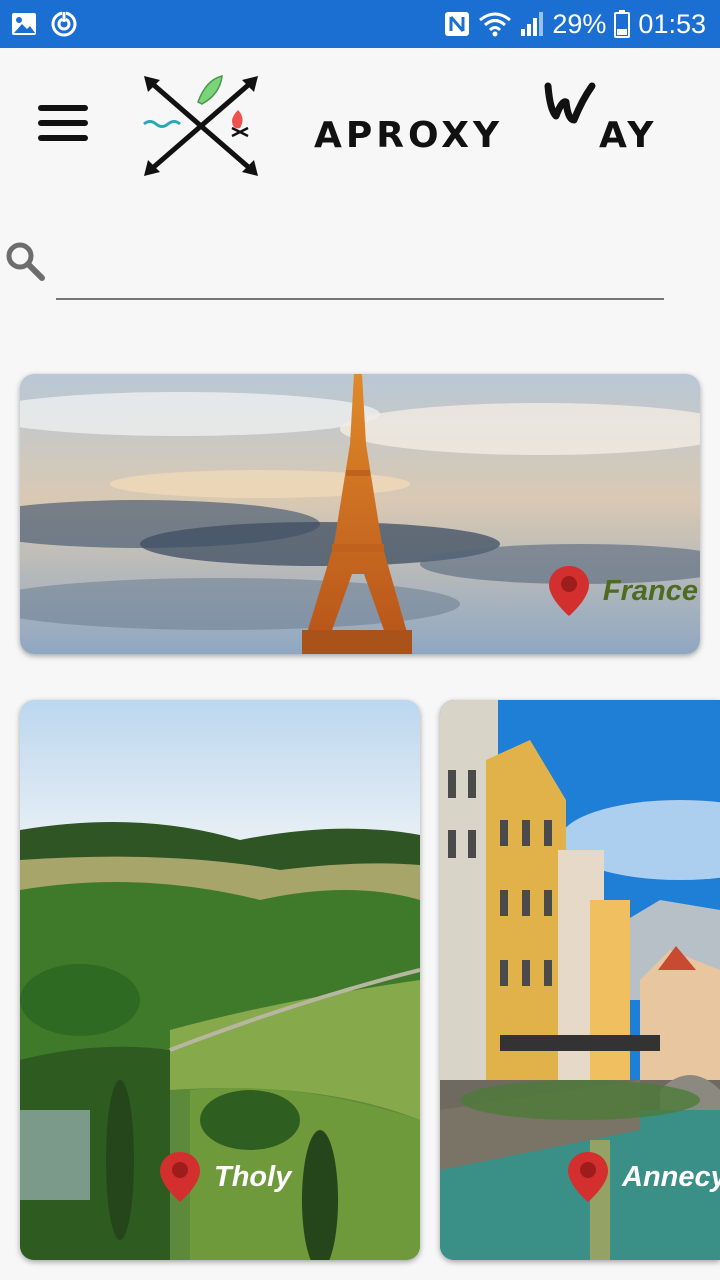 Image resolution: width=720 pixels, height=1280 pixels. I want to click on wifi-icon, so click(495, 24).